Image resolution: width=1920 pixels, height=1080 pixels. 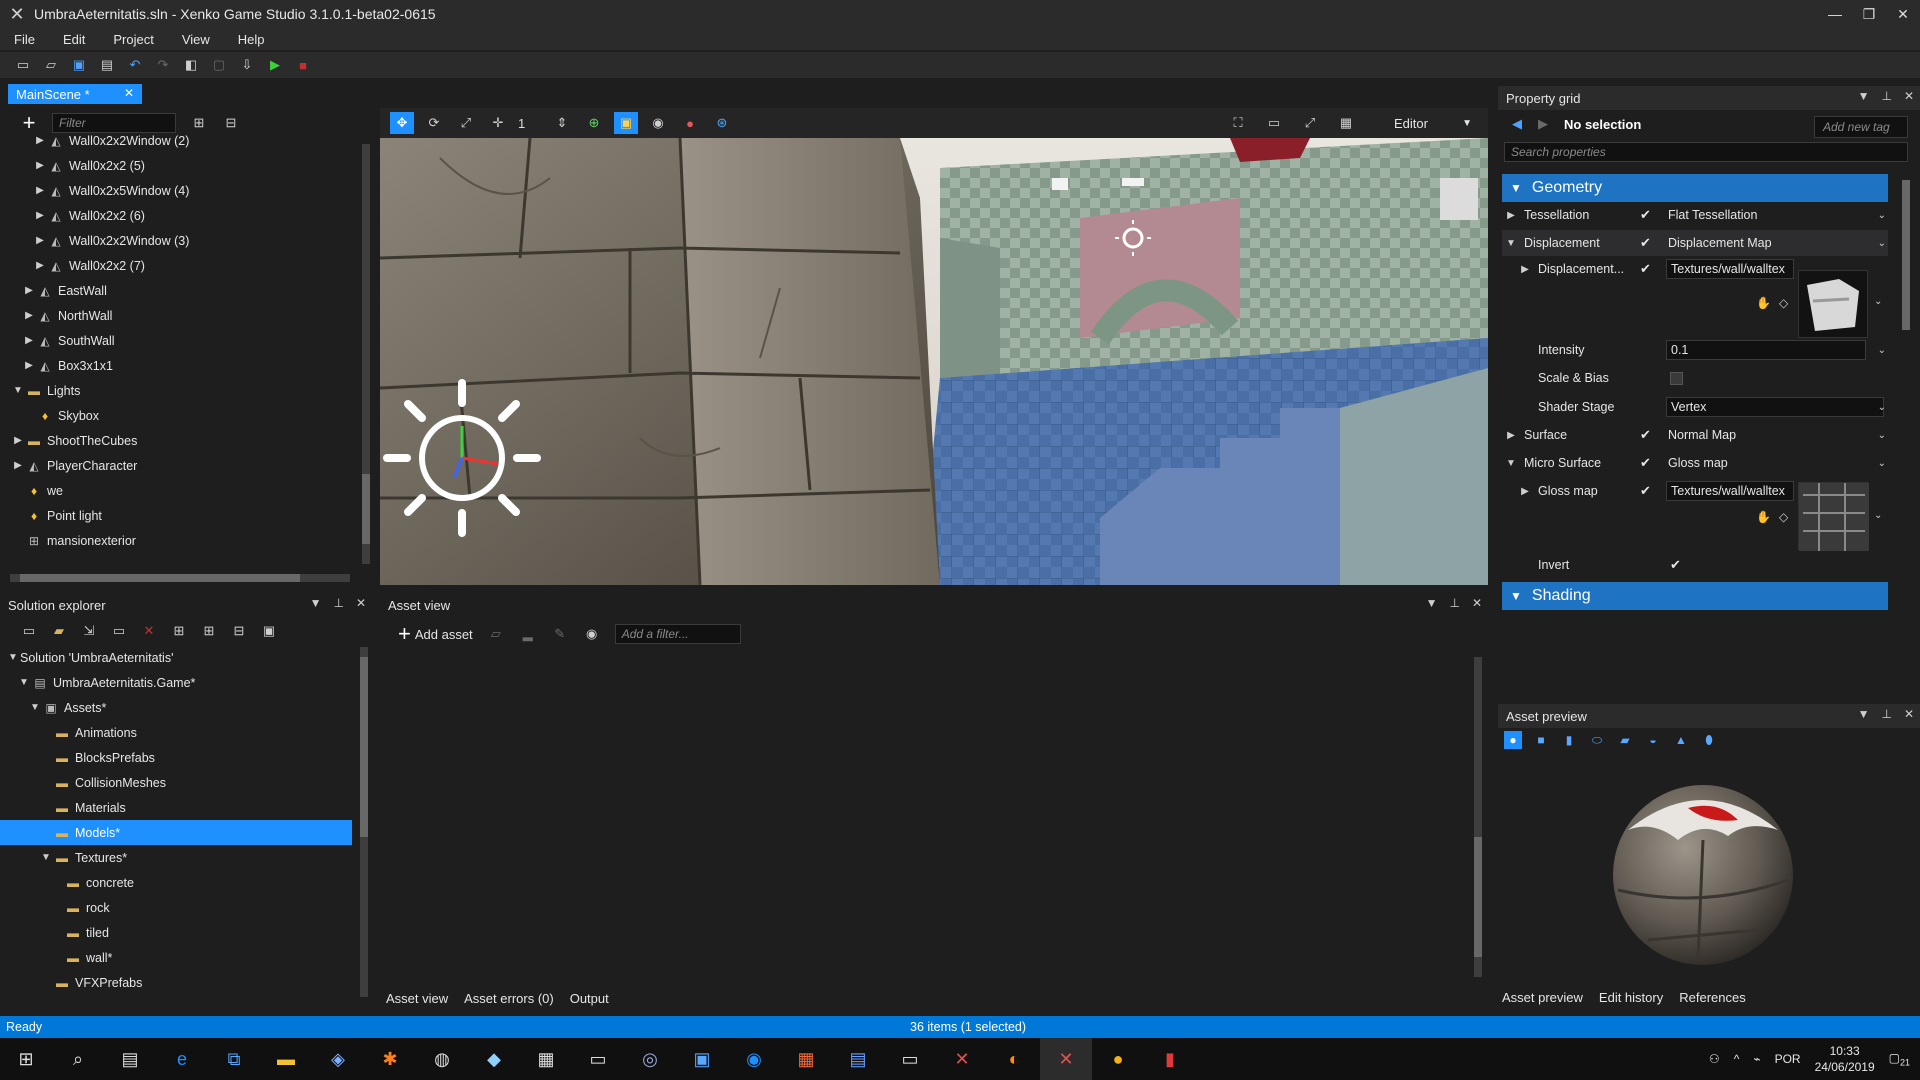 What do you see at coordinates (702, 1059) in the screenshot?
I see `remote-app-icon: ▣` at bounding box center [702, 1059].